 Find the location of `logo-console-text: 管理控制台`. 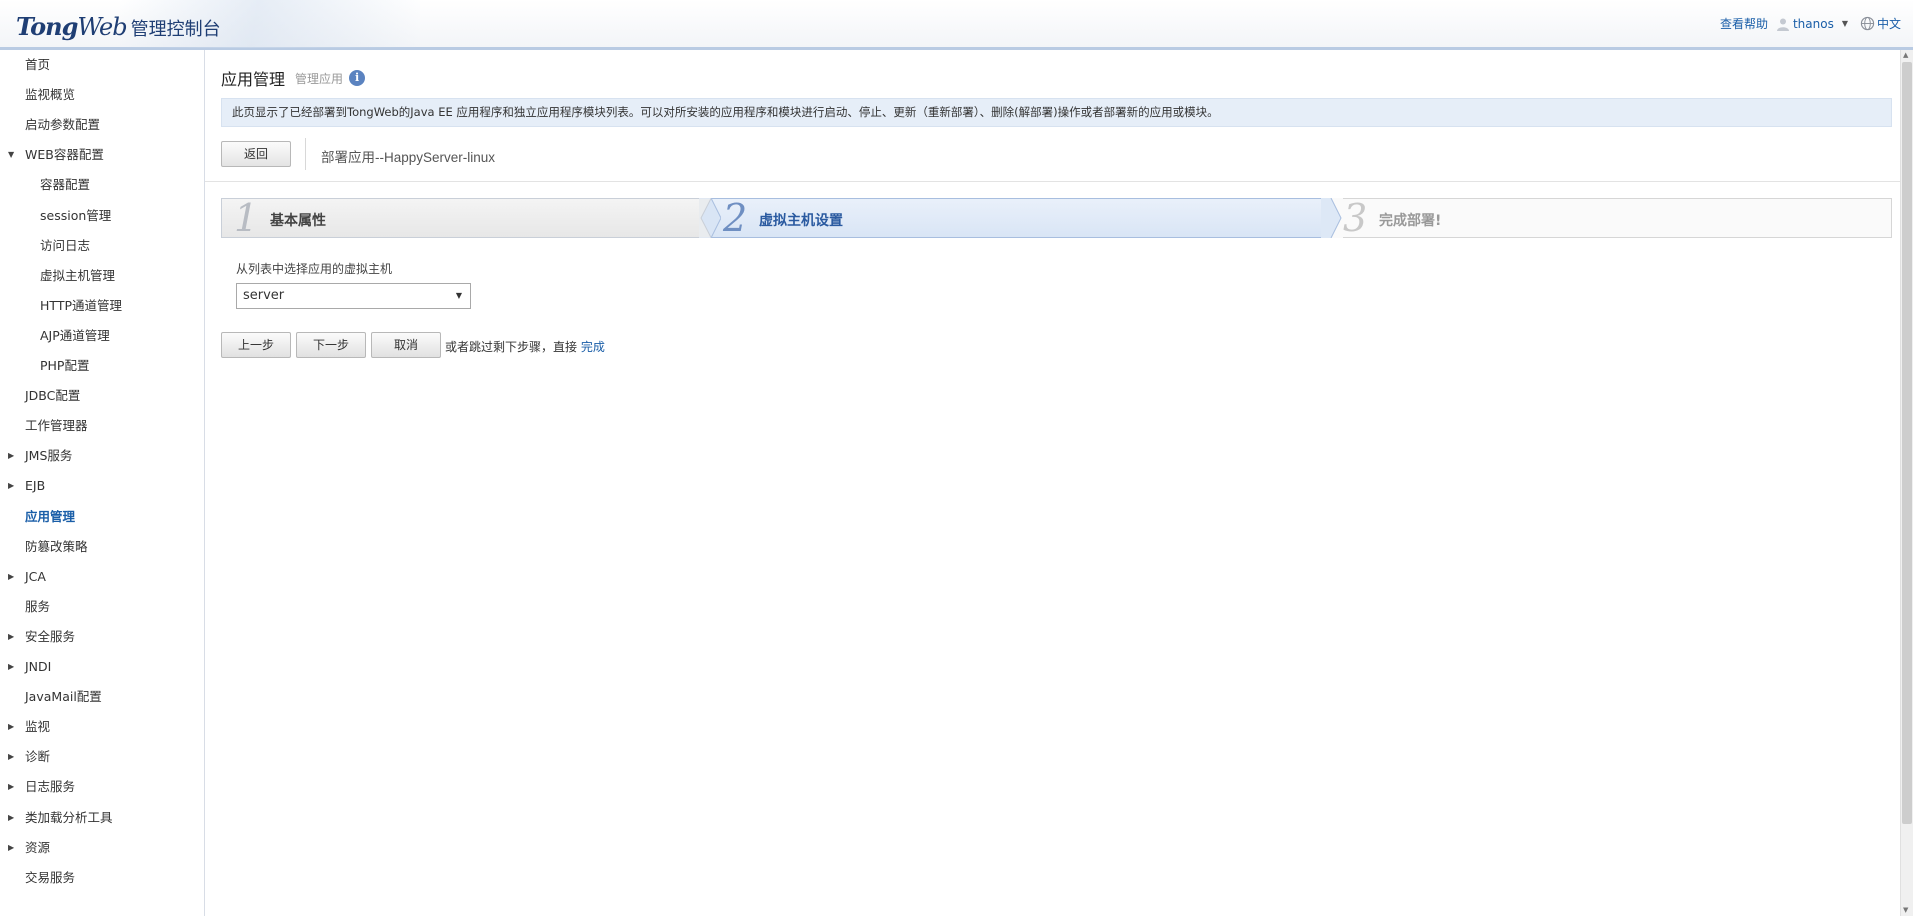

logo-console-text: 管理控制台 is located at coordinates (175, 29).